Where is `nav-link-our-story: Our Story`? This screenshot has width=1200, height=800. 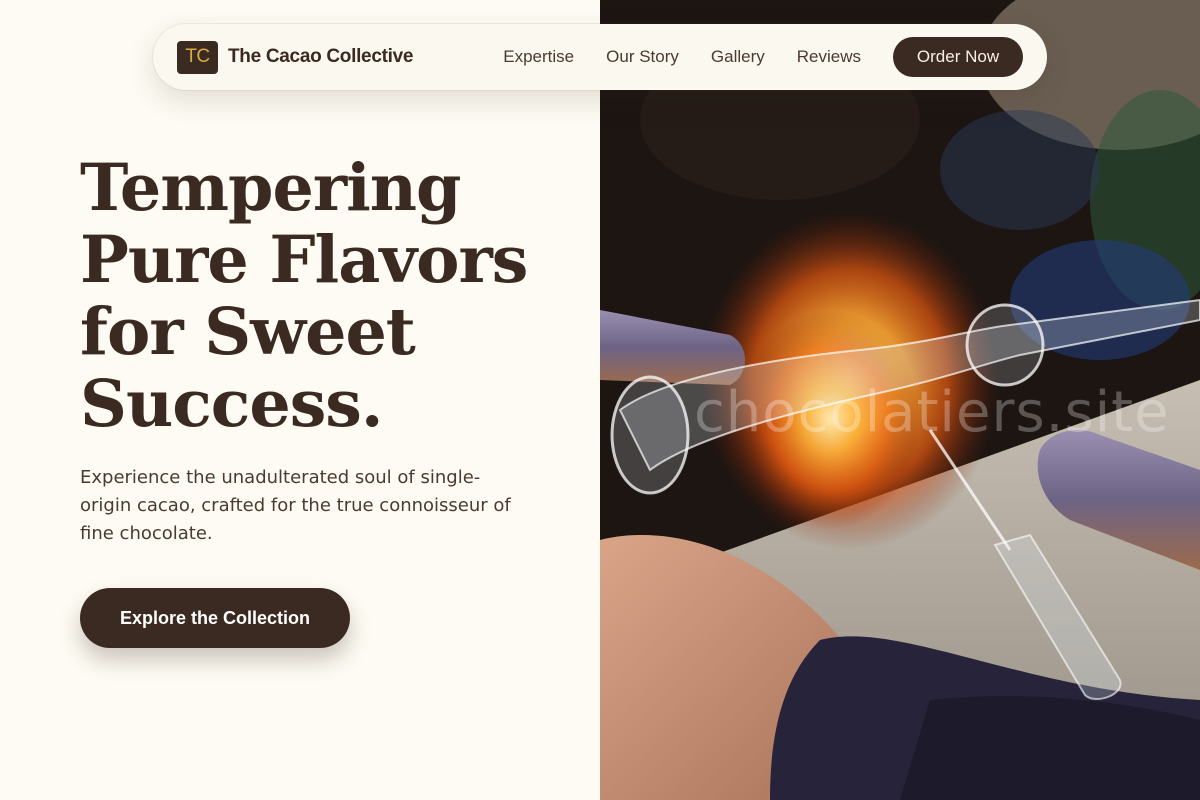 nav-link-our-story: Our Story is located at coordinates (642, 57).